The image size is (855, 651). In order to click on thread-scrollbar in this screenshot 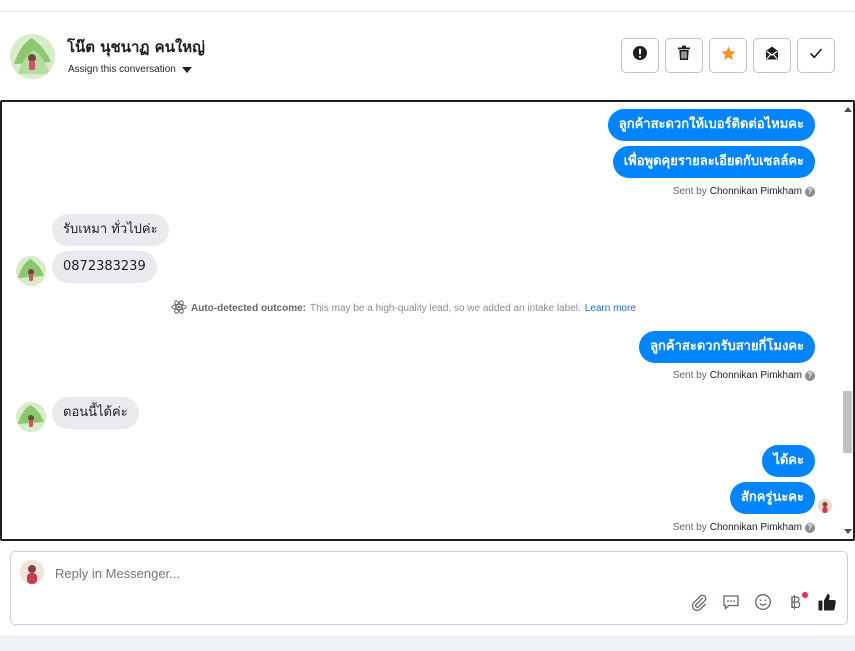, I will do `click(847, 320)`.